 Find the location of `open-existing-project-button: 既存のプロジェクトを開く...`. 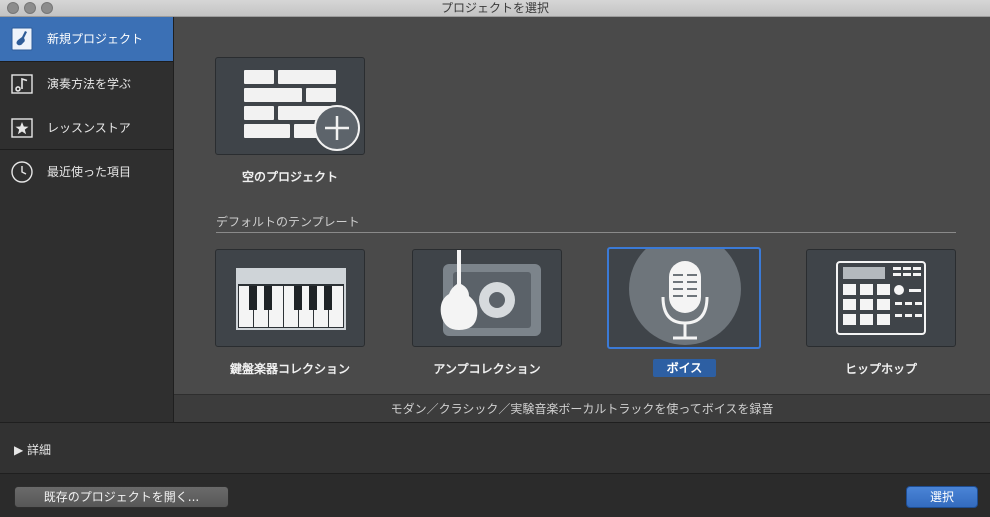

open-existing-project-button: 既存のプロジェクトを開く... is located at coordinates (121, 497).